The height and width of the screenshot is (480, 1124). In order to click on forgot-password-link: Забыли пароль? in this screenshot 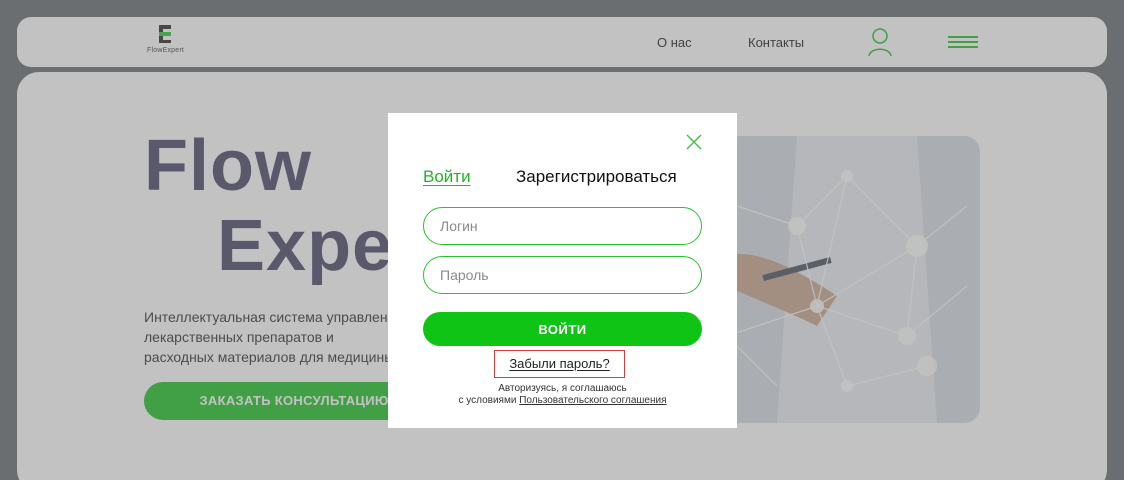, I will do `click(559, 364)`.